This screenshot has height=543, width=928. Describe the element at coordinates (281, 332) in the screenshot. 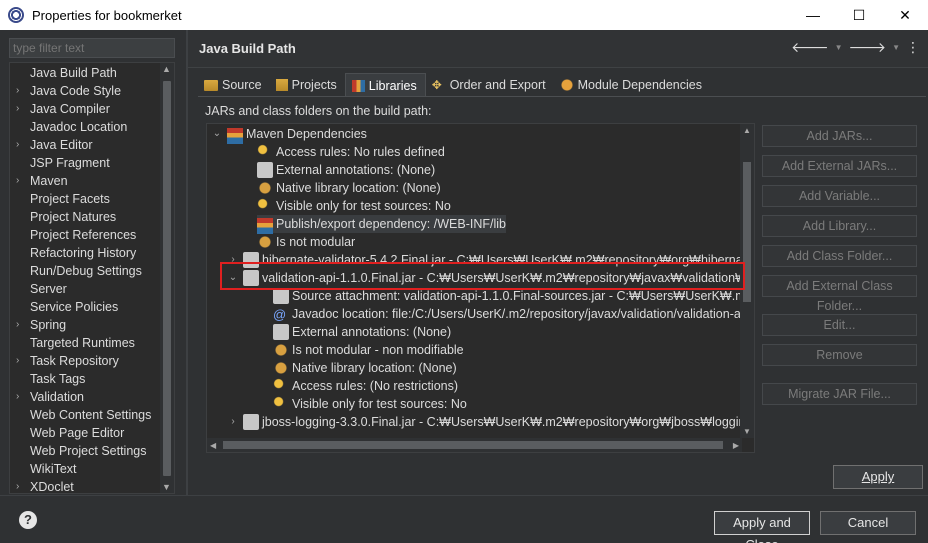

I see `jar-icon` at that location.